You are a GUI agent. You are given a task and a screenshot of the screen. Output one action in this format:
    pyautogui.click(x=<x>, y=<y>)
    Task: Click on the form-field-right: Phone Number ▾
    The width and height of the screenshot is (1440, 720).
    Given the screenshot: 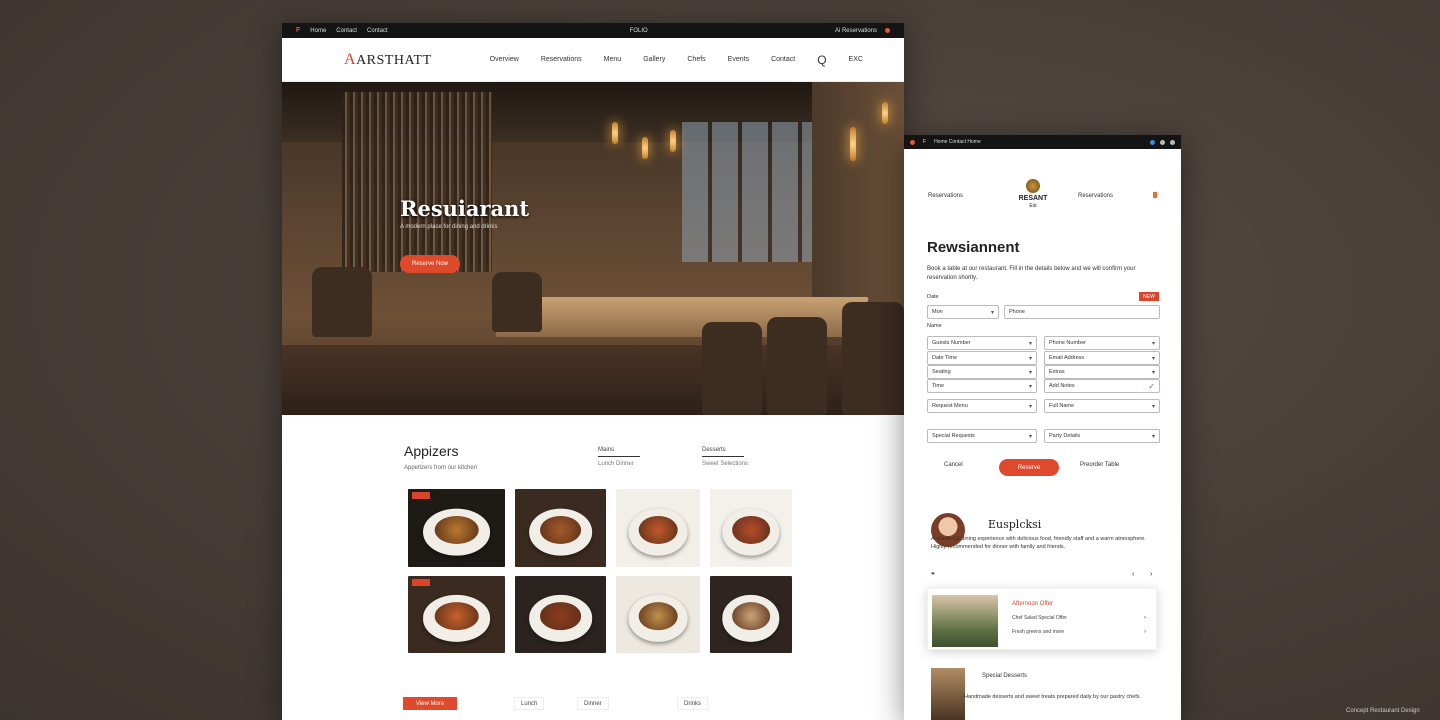 What is the action you would take?
    pyautogui.click(x=1102, y=343)
    